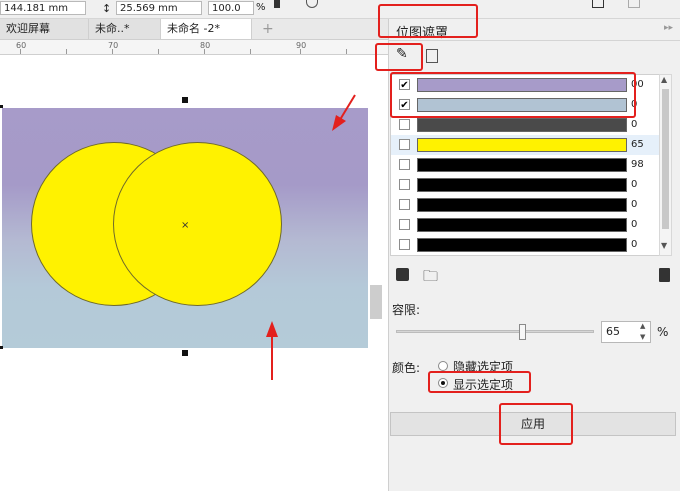  Describe the element at coordinates (113, 45) in the screenshot. I see `ruler-label: 70` at that location.